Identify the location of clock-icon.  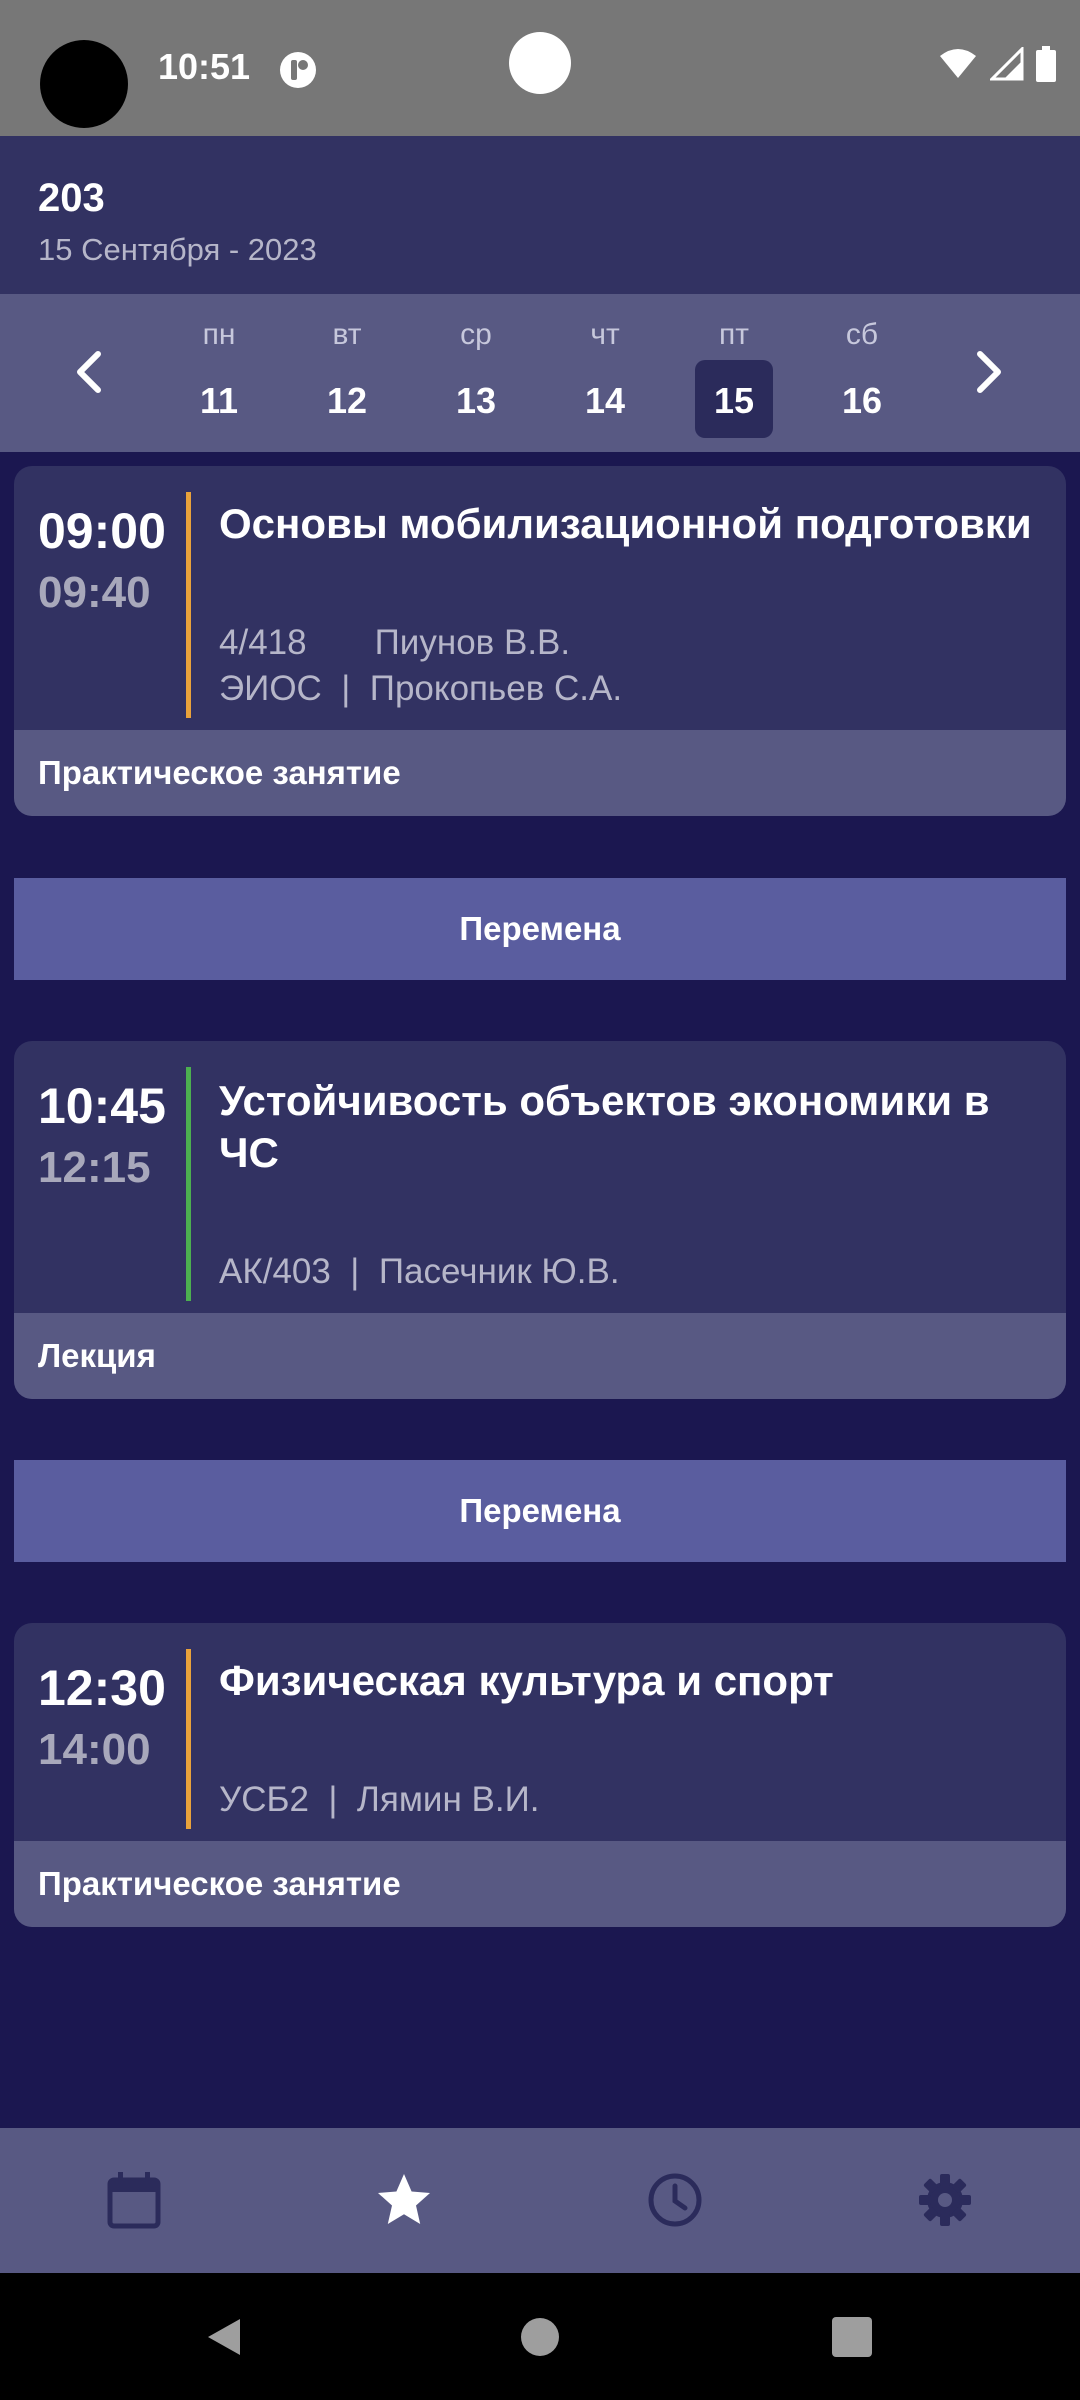
(675, 2200).